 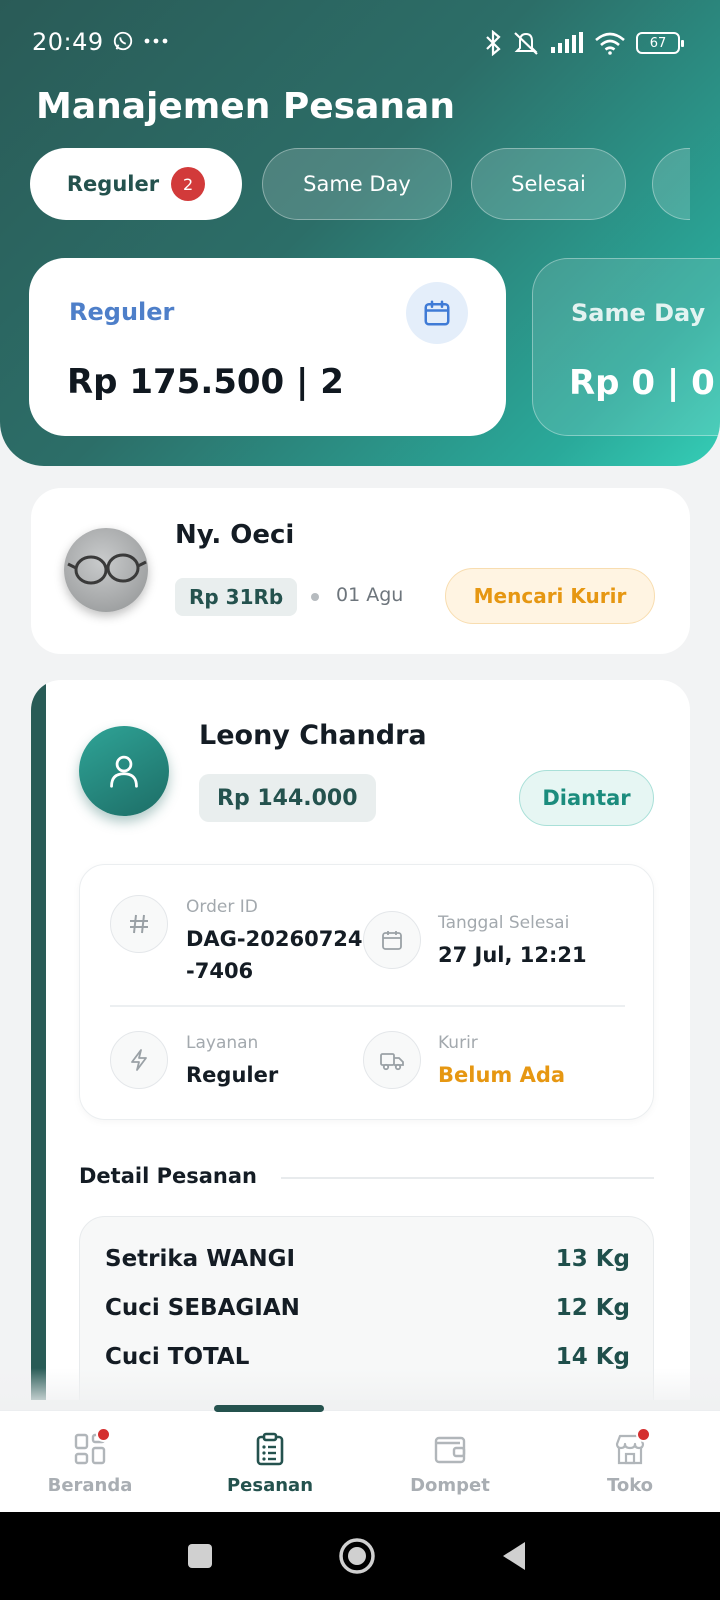 What do you see at coordinates (90, 1485) in the screenshot?
I see `nav-label: Beranda` at bounding box center [90, 1485].